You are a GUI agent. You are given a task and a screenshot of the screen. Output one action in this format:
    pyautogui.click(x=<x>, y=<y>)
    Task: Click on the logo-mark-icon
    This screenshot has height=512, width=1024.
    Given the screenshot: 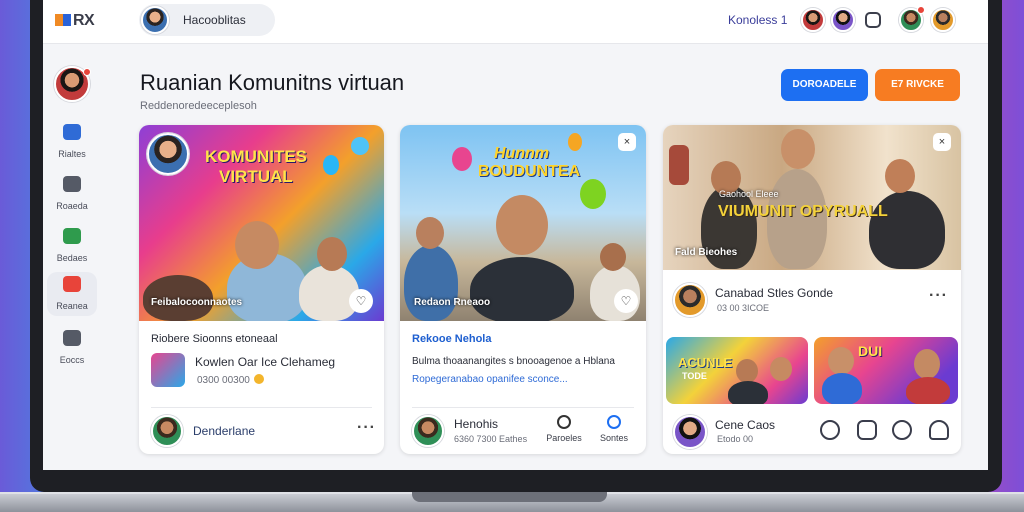 What is the action you would take?
    pyautogui.click(x=63, y=20)
    